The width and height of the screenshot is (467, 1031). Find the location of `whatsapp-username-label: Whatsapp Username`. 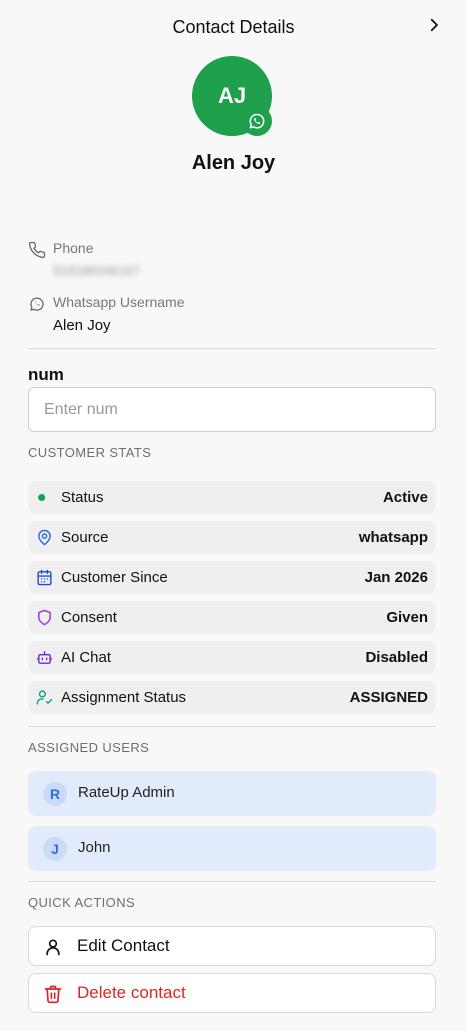

whatsapp-username-label: Whatsapp Username is located at coordinates (119, 302).